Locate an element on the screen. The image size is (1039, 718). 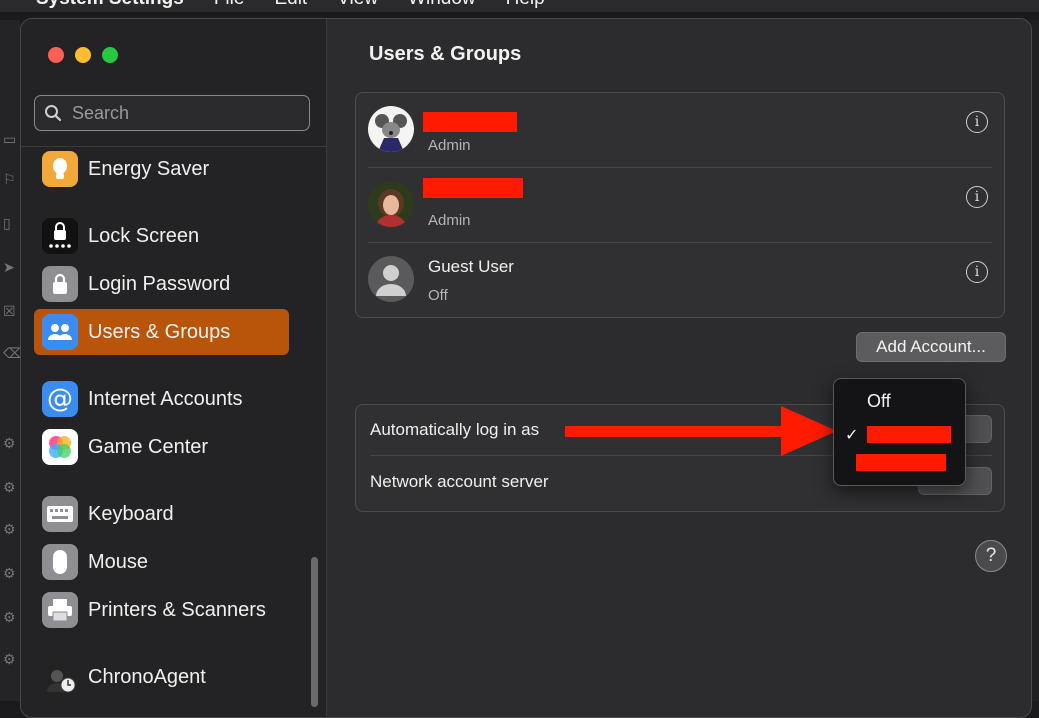
lock-screen-icon is located at coordinates (60, 236).